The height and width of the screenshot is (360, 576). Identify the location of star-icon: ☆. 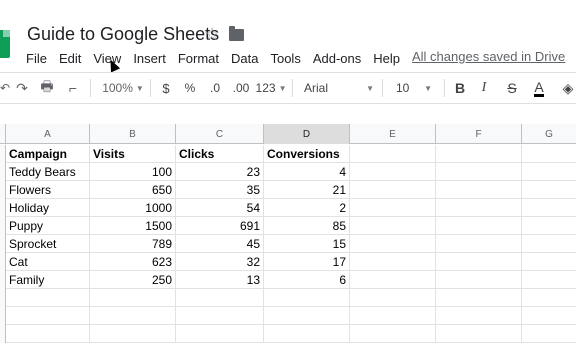
(212, 34).